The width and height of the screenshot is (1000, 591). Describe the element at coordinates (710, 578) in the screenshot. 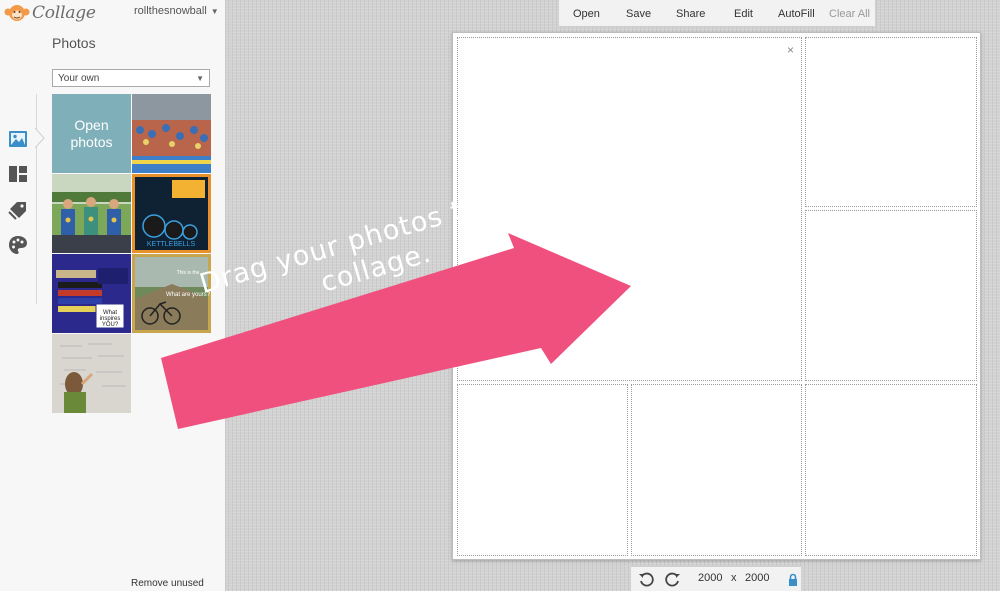

I see `width-value: 2000` at that location.